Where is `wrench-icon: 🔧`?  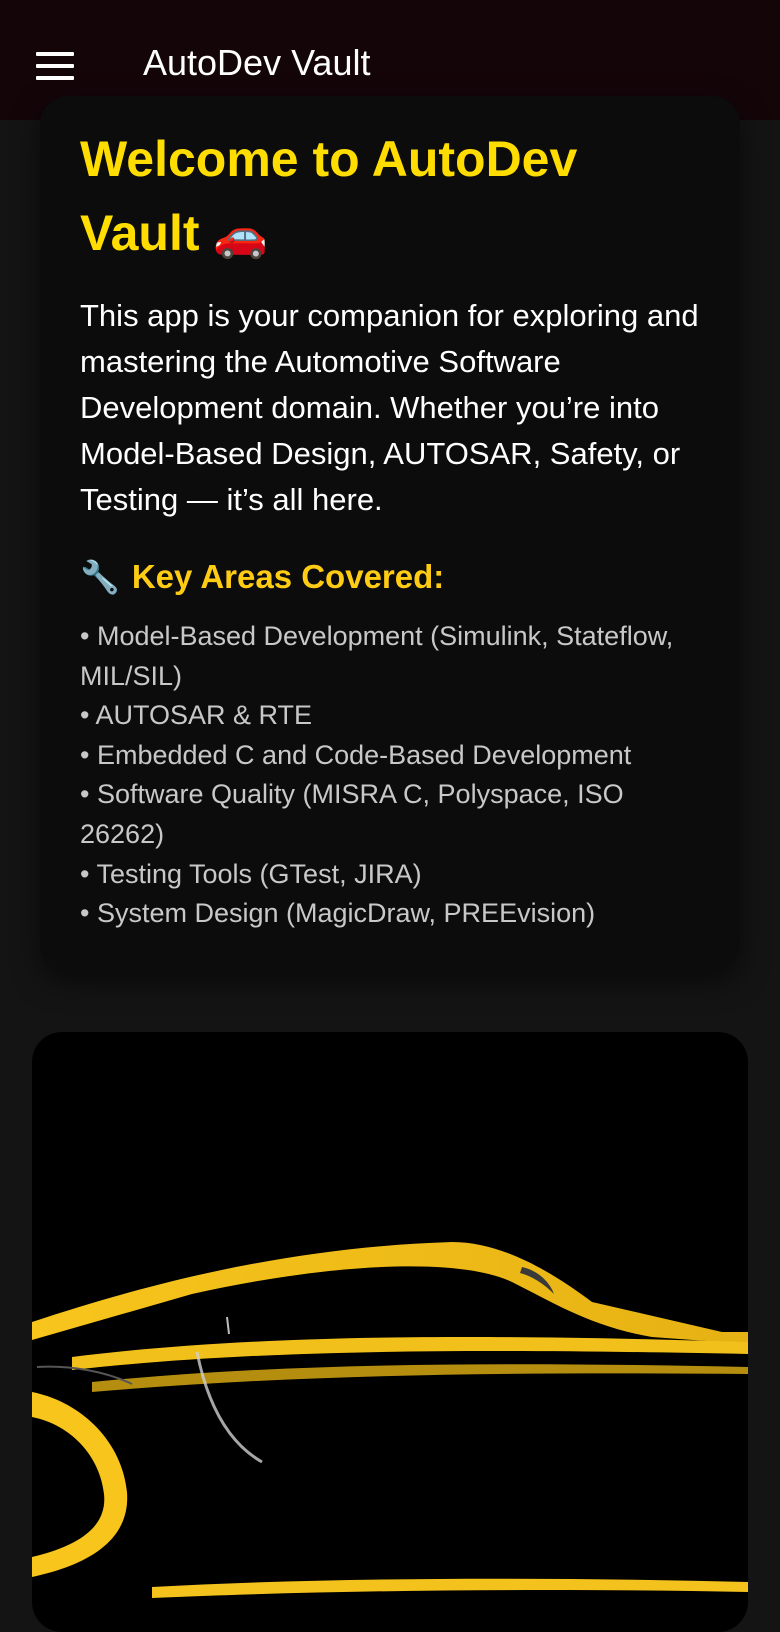 wrench-icon: 🔧 is located at coordinates (100, 577).